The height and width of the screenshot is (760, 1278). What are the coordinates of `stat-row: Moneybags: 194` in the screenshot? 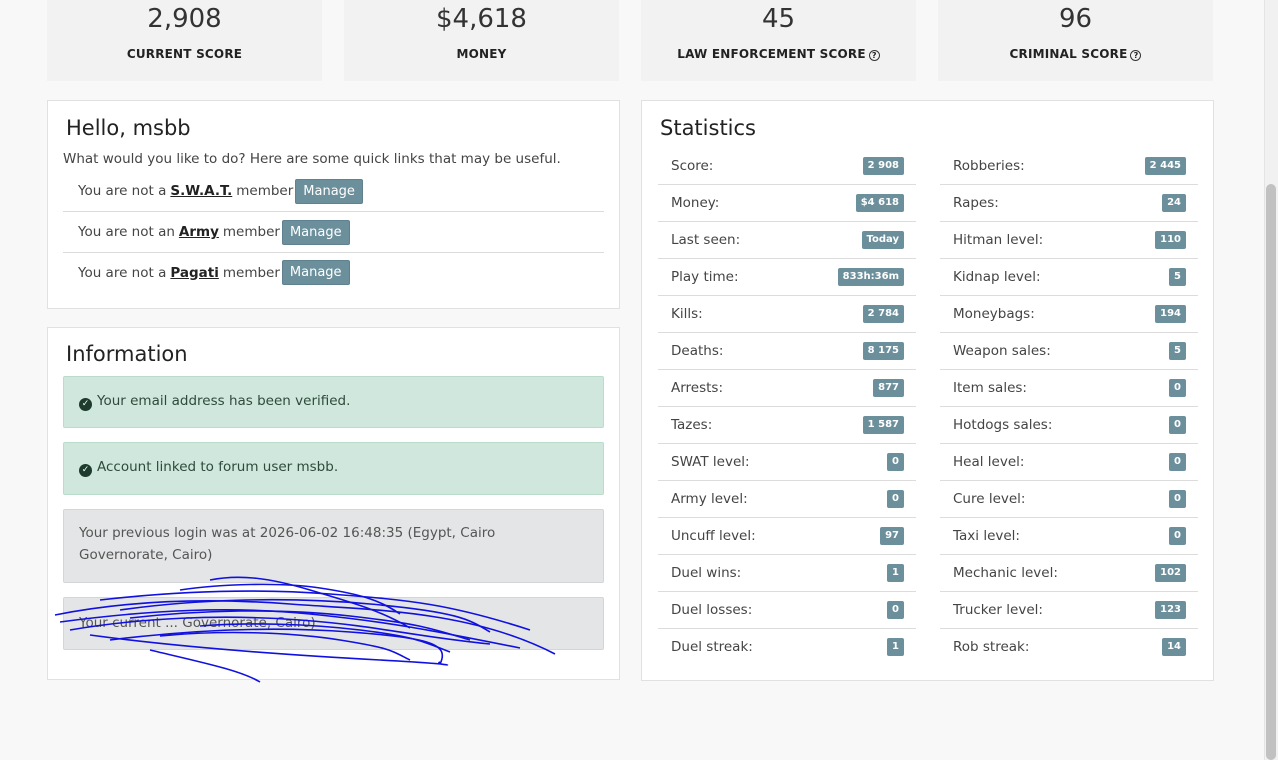 It's located at (1069, 314).